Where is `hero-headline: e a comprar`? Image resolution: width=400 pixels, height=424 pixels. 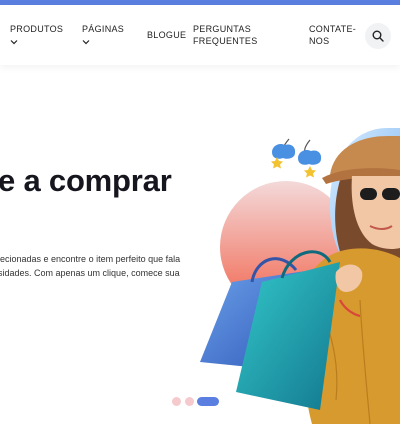
hero-headline: e a comprar is located at coordinates (86, 180).